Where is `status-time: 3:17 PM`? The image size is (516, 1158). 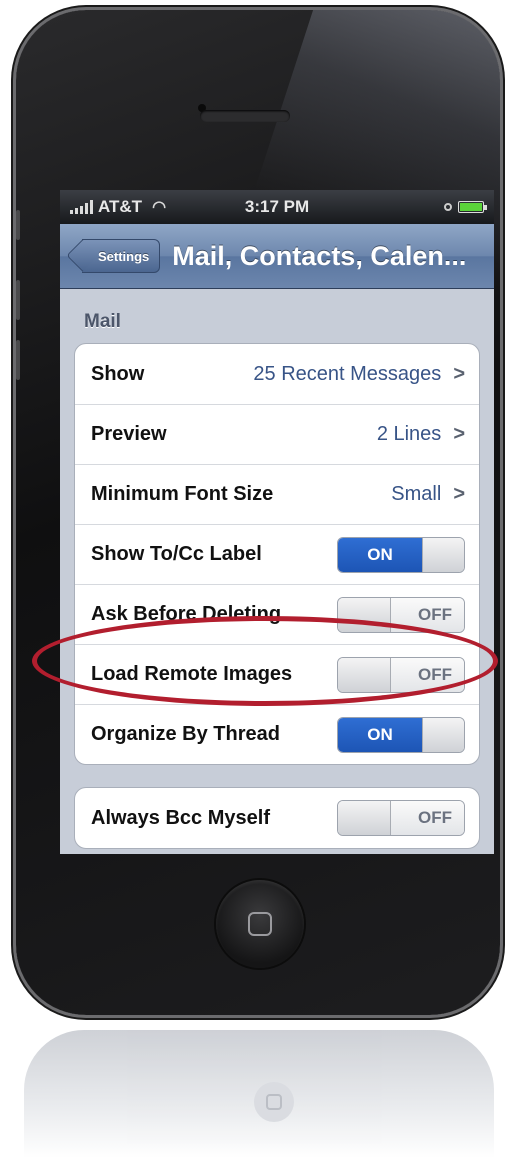
status-time: 3:17 PM is located at coordinates (277, 206).